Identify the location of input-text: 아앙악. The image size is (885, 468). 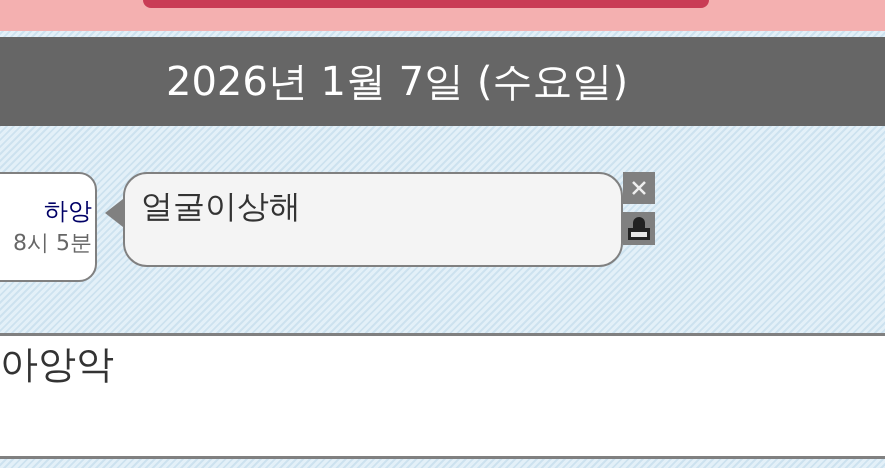
(57, 364).